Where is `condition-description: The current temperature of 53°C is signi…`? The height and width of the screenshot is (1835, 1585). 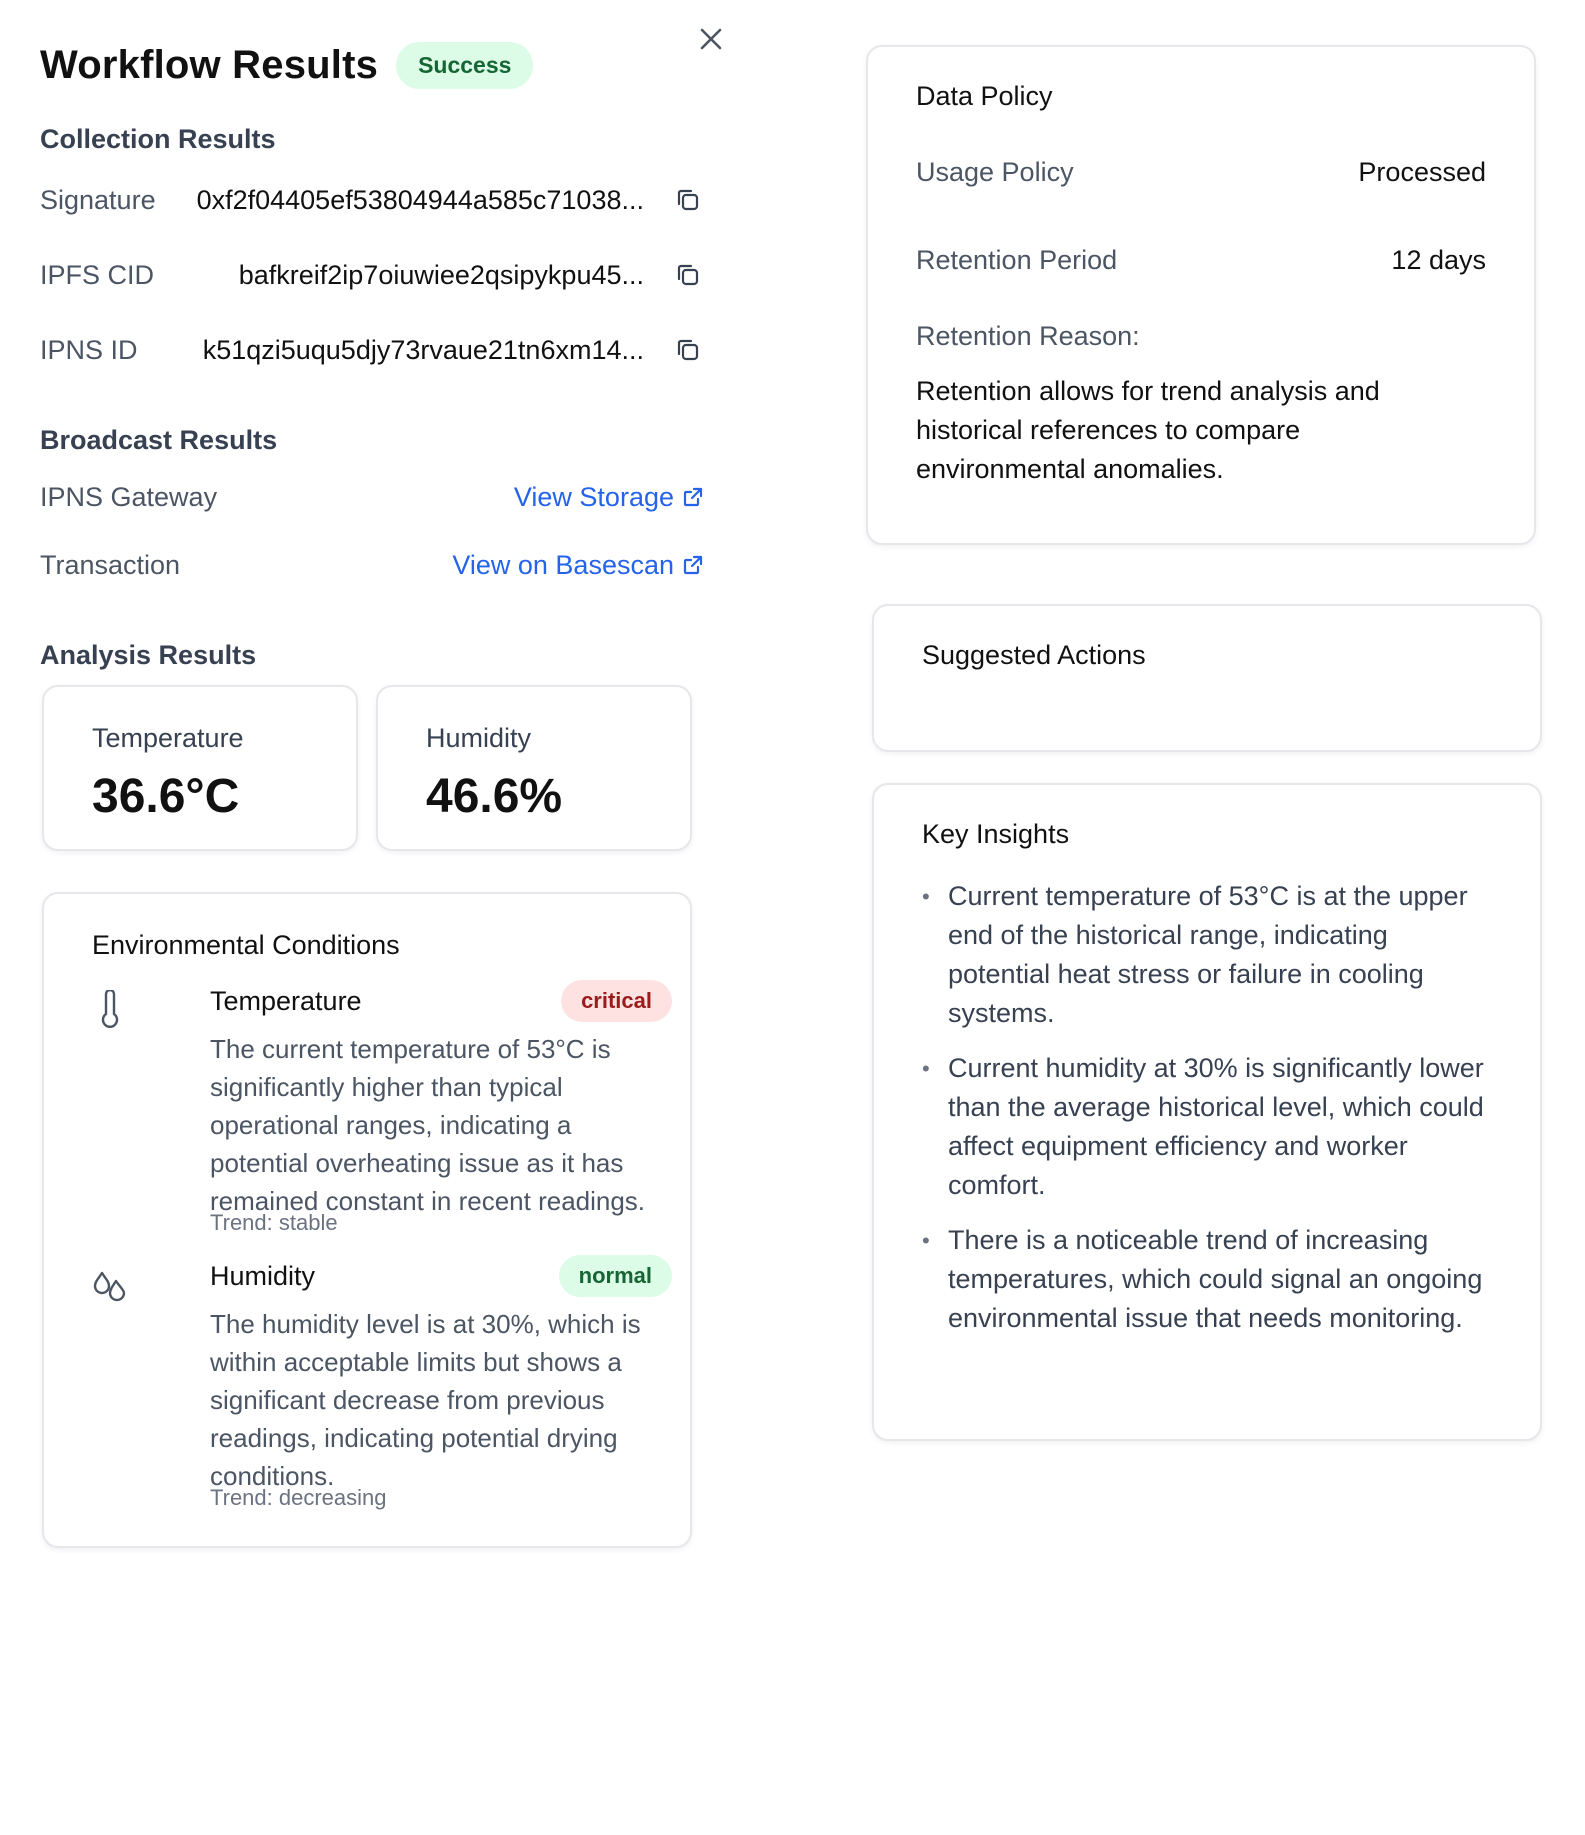
condition-description: The current temperature of 53°C is signi… is located at coordinates (428, 1125).